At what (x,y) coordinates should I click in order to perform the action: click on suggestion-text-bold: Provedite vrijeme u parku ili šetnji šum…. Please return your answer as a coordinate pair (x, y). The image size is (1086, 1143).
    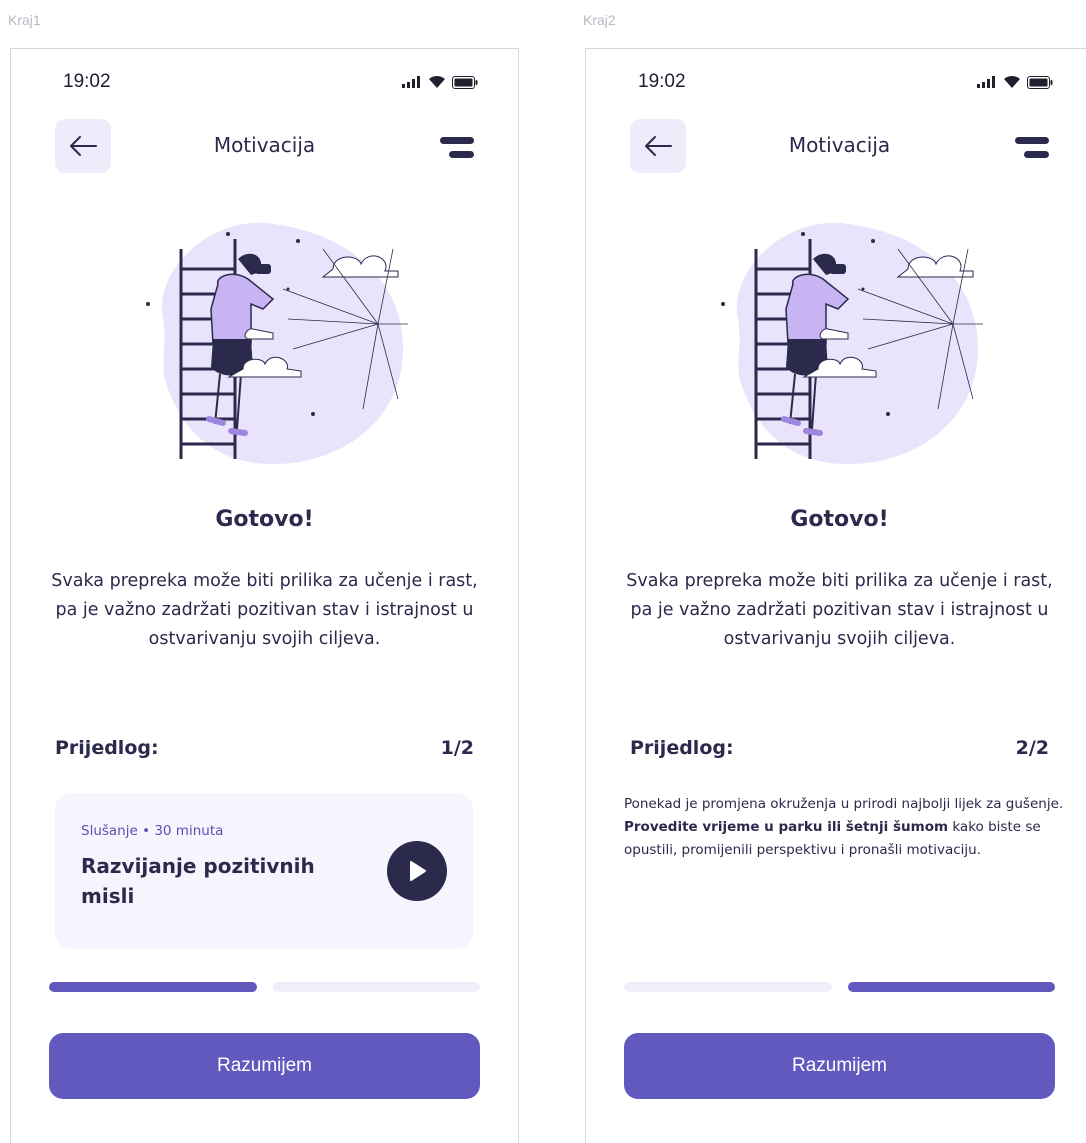
    Looking at the image, I should click on (786, 827).